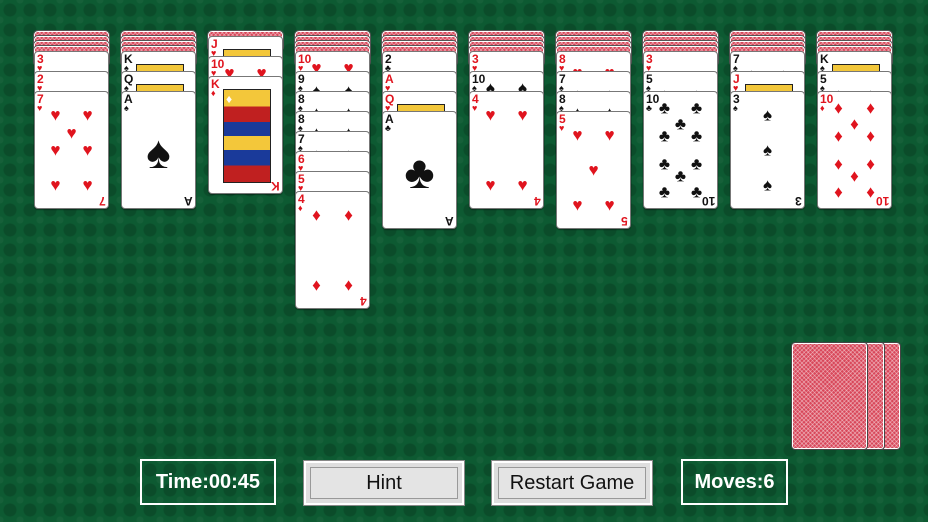 This screenshot has width=928, height=522. Describe the element at coordinates (798, 201) in the screenshot. I see `card-rank: 3` at that location.